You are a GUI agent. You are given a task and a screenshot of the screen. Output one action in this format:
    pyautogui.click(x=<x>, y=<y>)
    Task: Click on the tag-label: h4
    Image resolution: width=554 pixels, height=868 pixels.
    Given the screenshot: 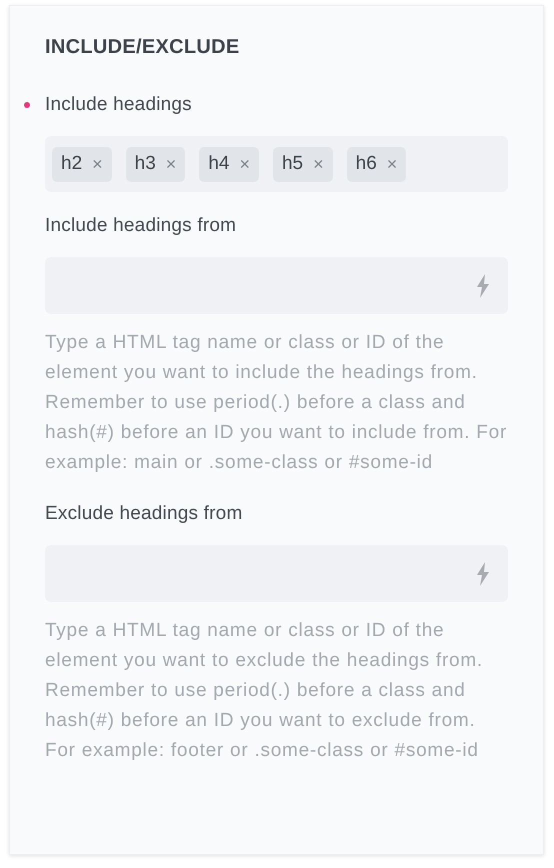 What is the action you would take?
    pyautogui.click(x=219, y=164)
    